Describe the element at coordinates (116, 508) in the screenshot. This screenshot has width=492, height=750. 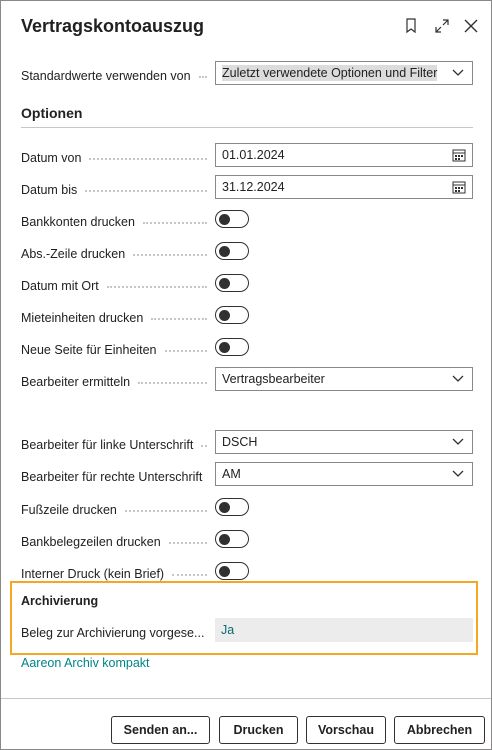
I see `footer-label: Fußzeile drucken` at that location.